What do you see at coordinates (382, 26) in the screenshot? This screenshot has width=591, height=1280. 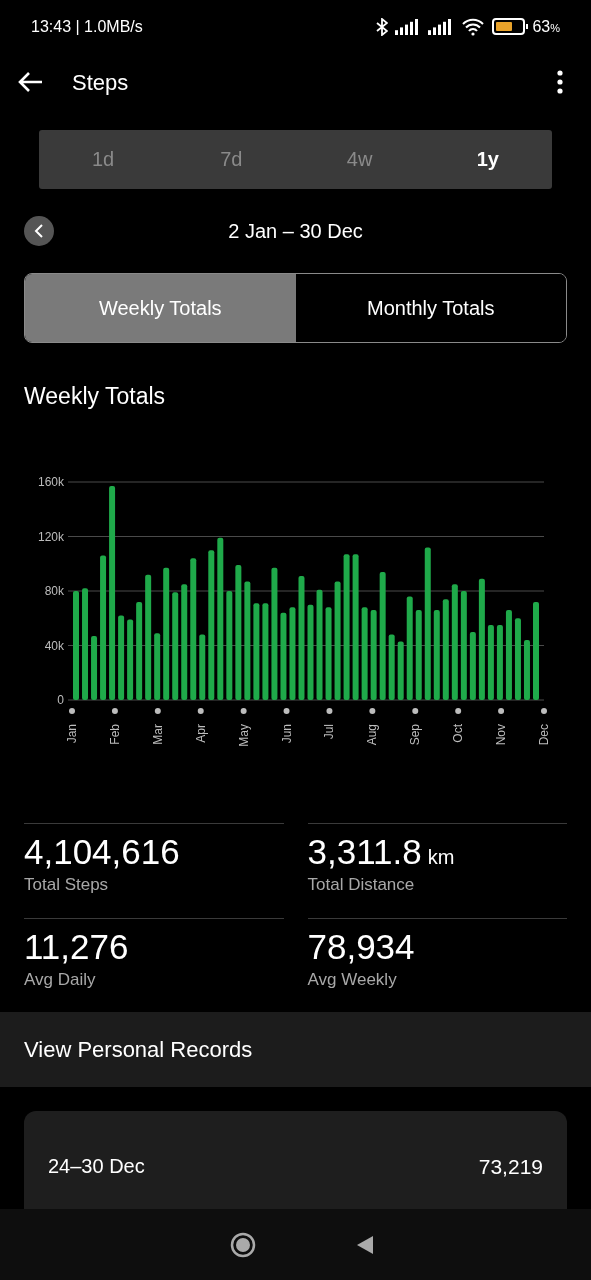 I see `bluetooth-icon` at bounding box center [382, 26].